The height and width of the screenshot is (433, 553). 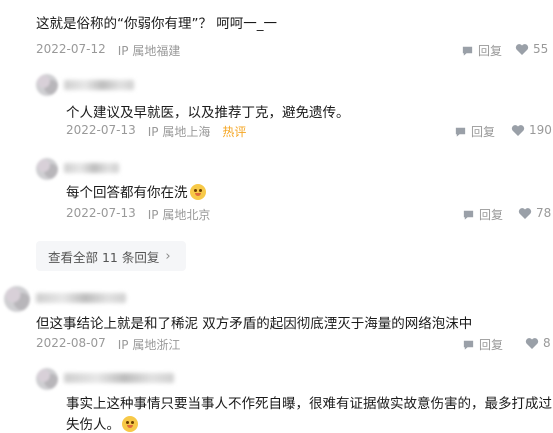 What do you see at coordinates (540, 130) in the screenshot?
I see `comment-2-like-count: 190` at bounding box center [540, 130].